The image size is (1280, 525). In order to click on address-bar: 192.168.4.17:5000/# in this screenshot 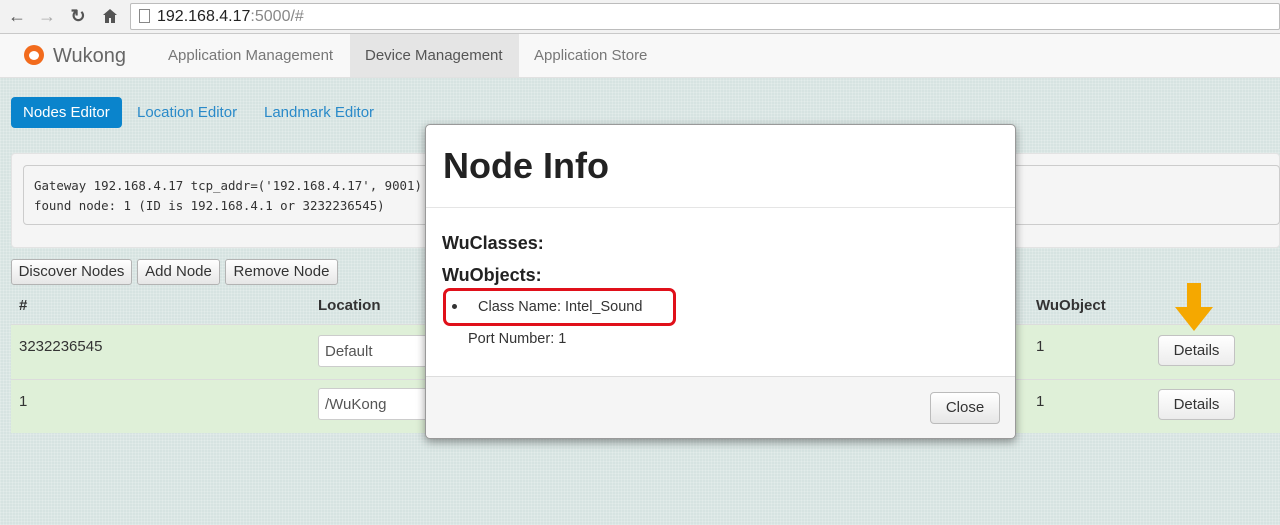, I will do `click(705, 16)`.